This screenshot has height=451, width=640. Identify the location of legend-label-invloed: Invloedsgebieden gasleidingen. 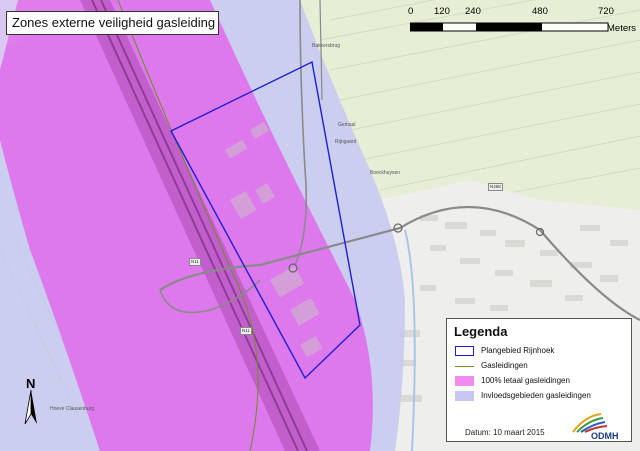
(536, 395).